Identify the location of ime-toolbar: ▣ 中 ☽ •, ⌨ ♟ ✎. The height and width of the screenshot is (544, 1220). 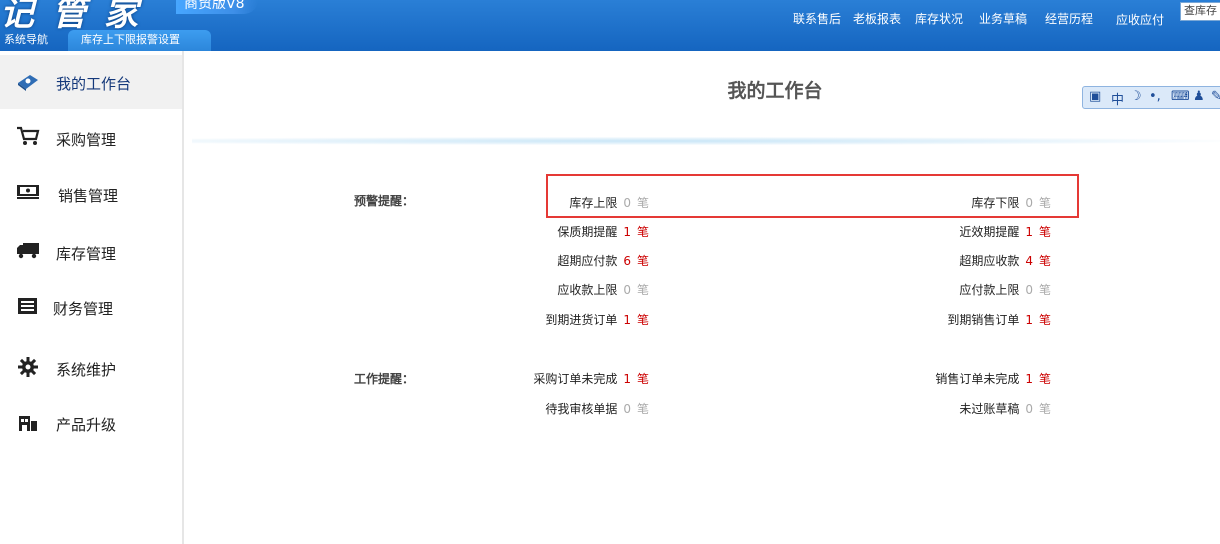
(1151, 97).